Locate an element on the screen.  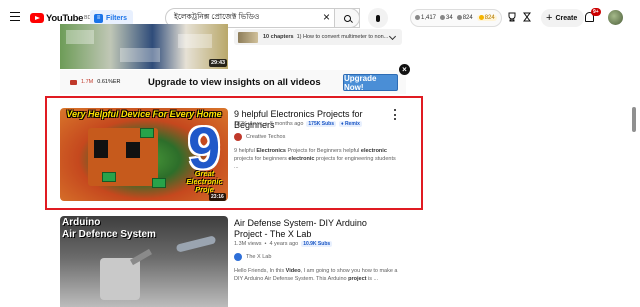
voice-search-button is located at coordinates (378, 18).